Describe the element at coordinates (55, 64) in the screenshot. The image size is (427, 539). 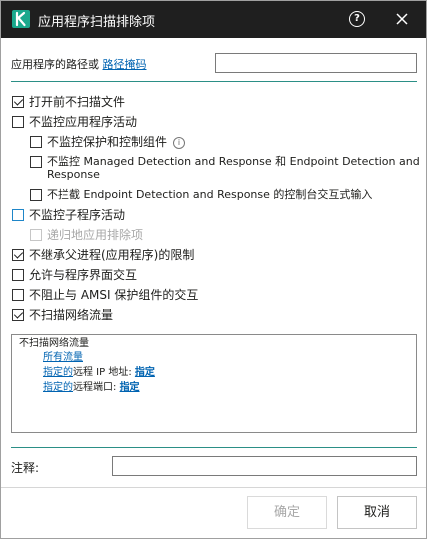
I see `path-label-text: 应用程序的路径或` at that location.